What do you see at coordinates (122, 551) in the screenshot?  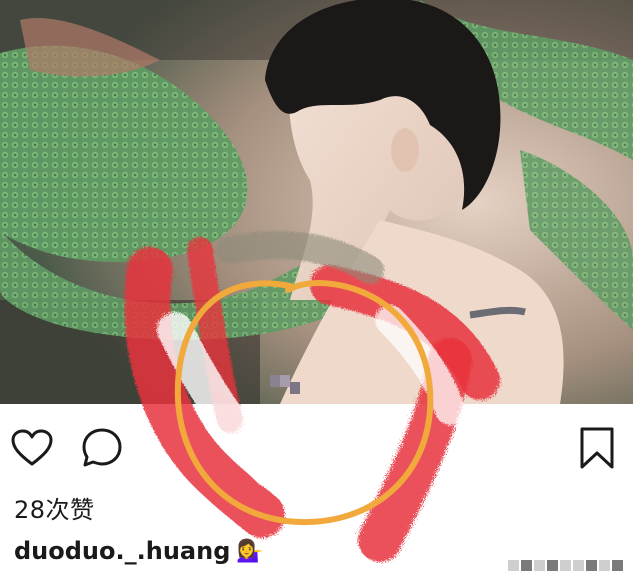 I see `username: duoduo._.huang` at bounding box center [122, 551].